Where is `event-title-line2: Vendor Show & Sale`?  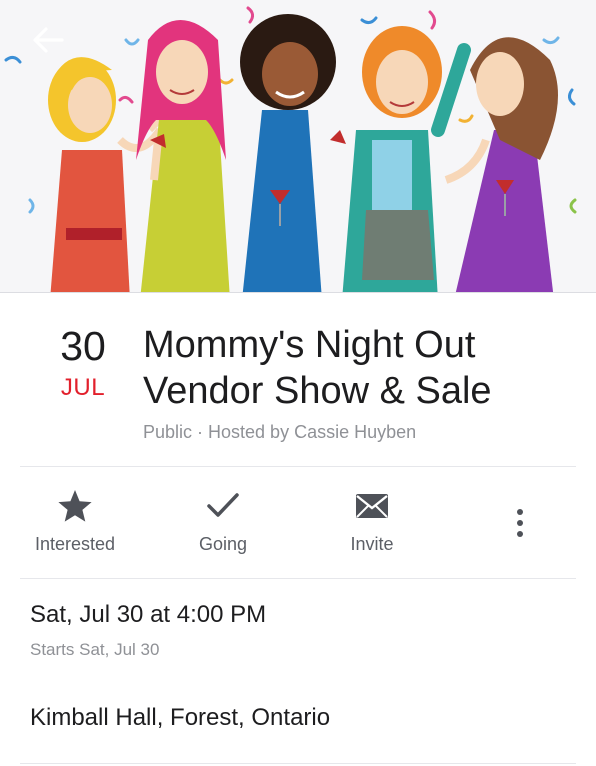
event-title-line2: Vendor Show & Sale is located at coordinates (317, 391).